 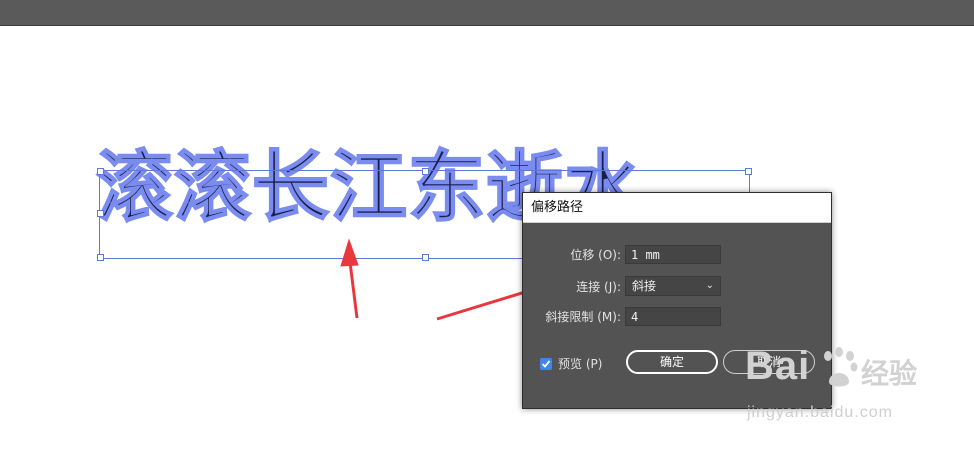 What do you see at coordinates (820, 412) in the screenshot?
I see `watermark-url: jingyan.baidu.com` at bounding box center [820, 412].